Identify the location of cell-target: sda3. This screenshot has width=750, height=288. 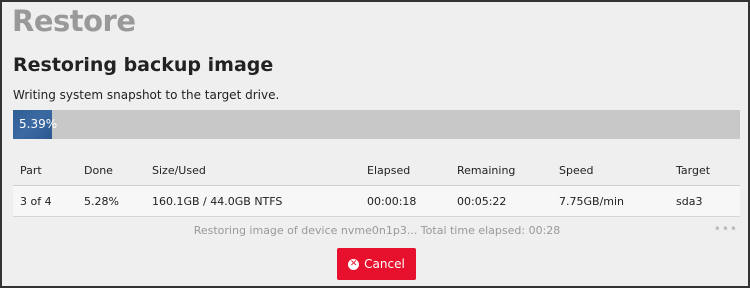
(704, 201).